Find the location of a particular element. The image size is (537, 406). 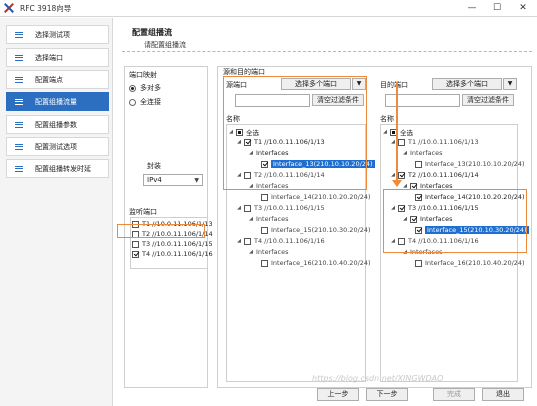

mapping-label: 端口映射 is located at coordinates (143, 75).